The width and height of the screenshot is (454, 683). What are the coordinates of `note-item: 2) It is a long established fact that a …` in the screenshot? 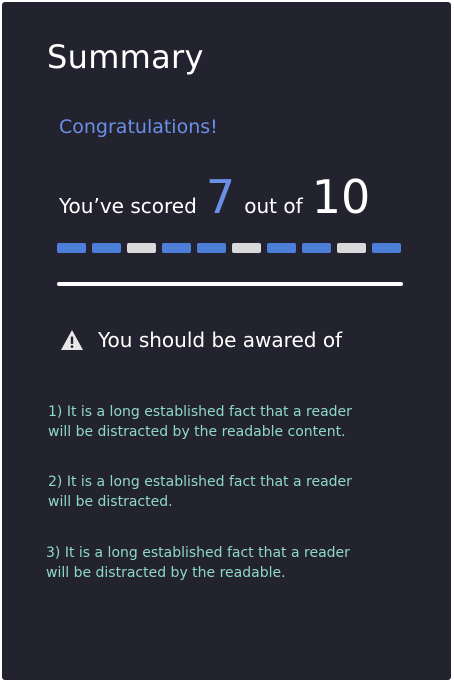 It's located at (200, 492).